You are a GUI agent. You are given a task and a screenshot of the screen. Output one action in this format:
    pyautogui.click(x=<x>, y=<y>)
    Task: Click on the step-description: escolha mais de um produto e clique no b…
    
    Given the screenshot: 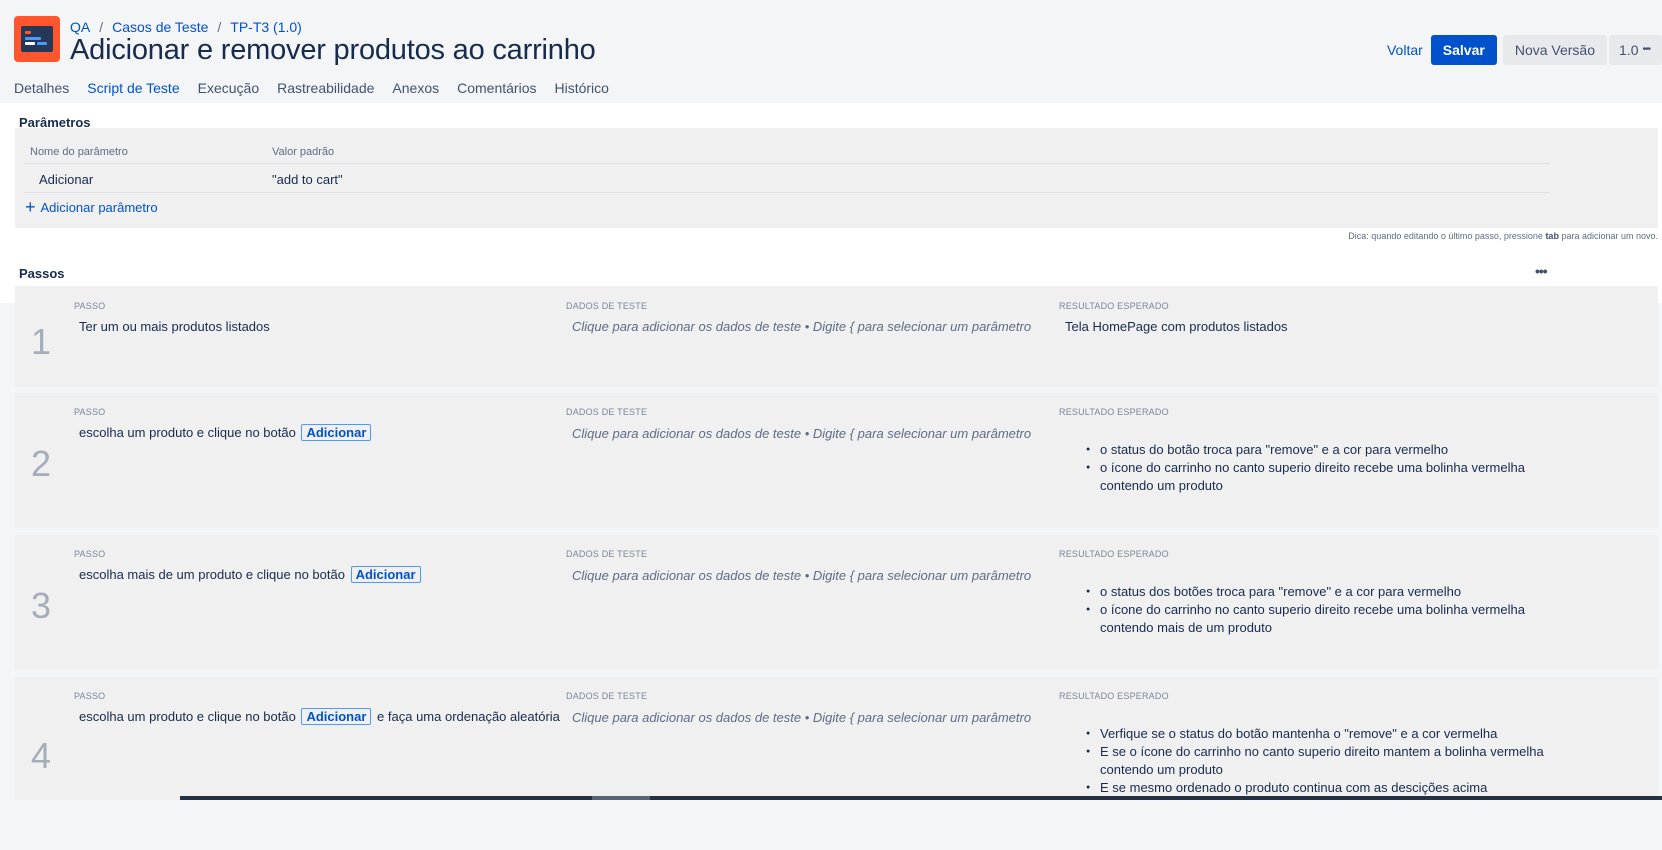 What is the action you would take?
    pyautogui.click(x=251, y=574)
    